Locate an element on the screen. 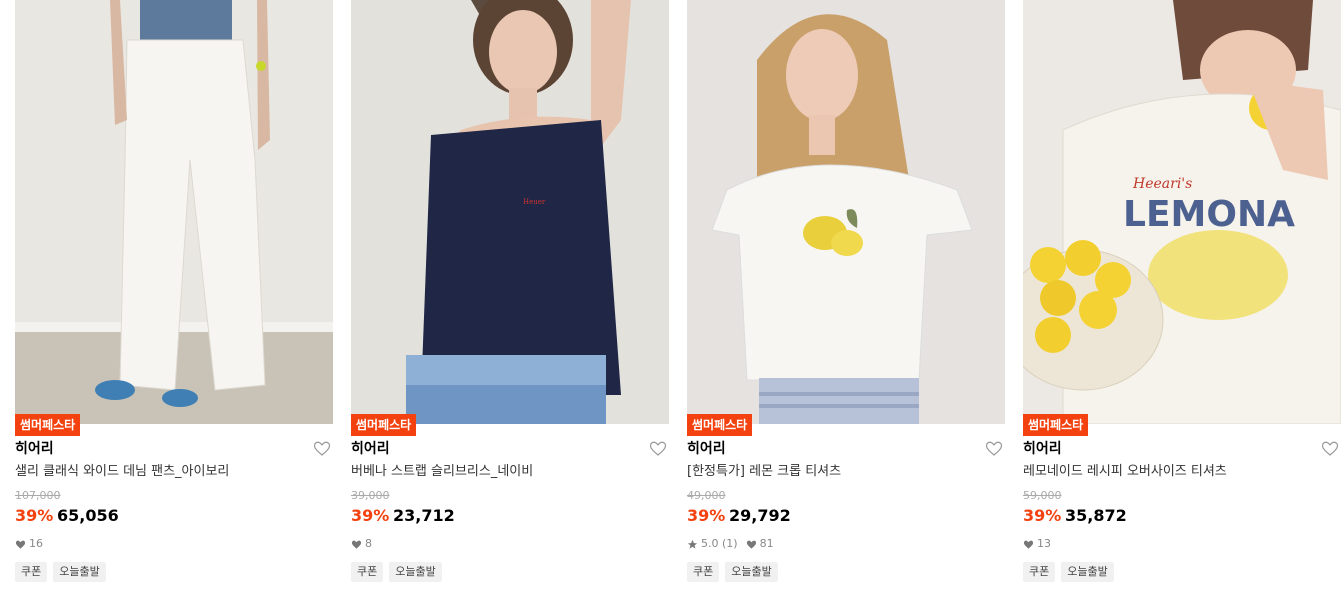 The image size is (1344, 603). sale-price: 35,872 is located at coordinates (1096, 515).